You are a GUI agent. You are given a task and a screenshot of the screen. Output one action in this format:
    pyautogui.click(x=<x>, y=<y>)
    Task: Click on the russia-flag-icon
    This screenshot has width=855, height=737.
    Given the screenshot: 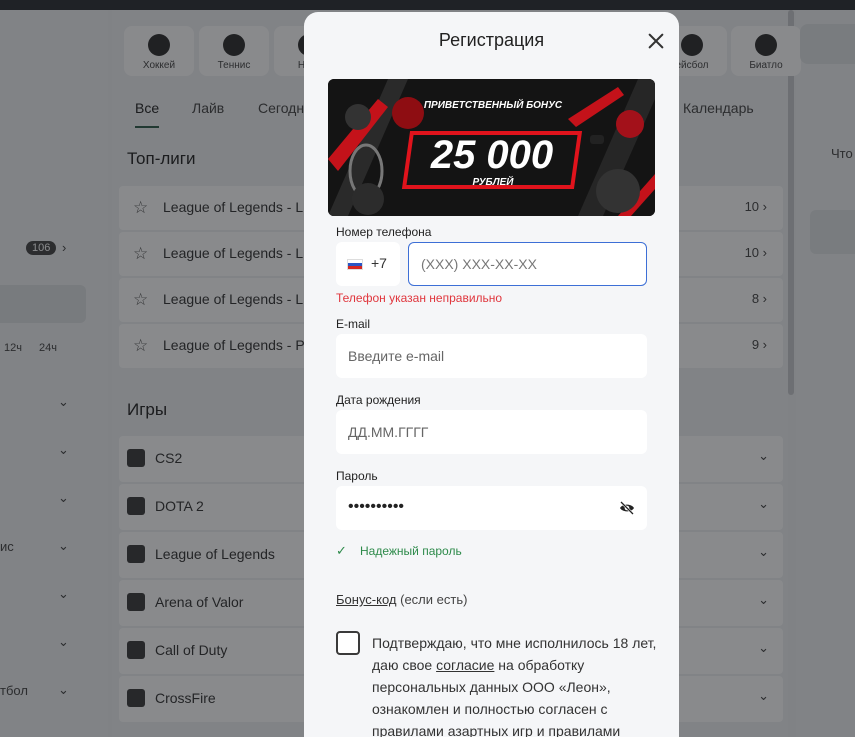 What is the action you would take?
    pyautogui.click(x=355, y=264)
    